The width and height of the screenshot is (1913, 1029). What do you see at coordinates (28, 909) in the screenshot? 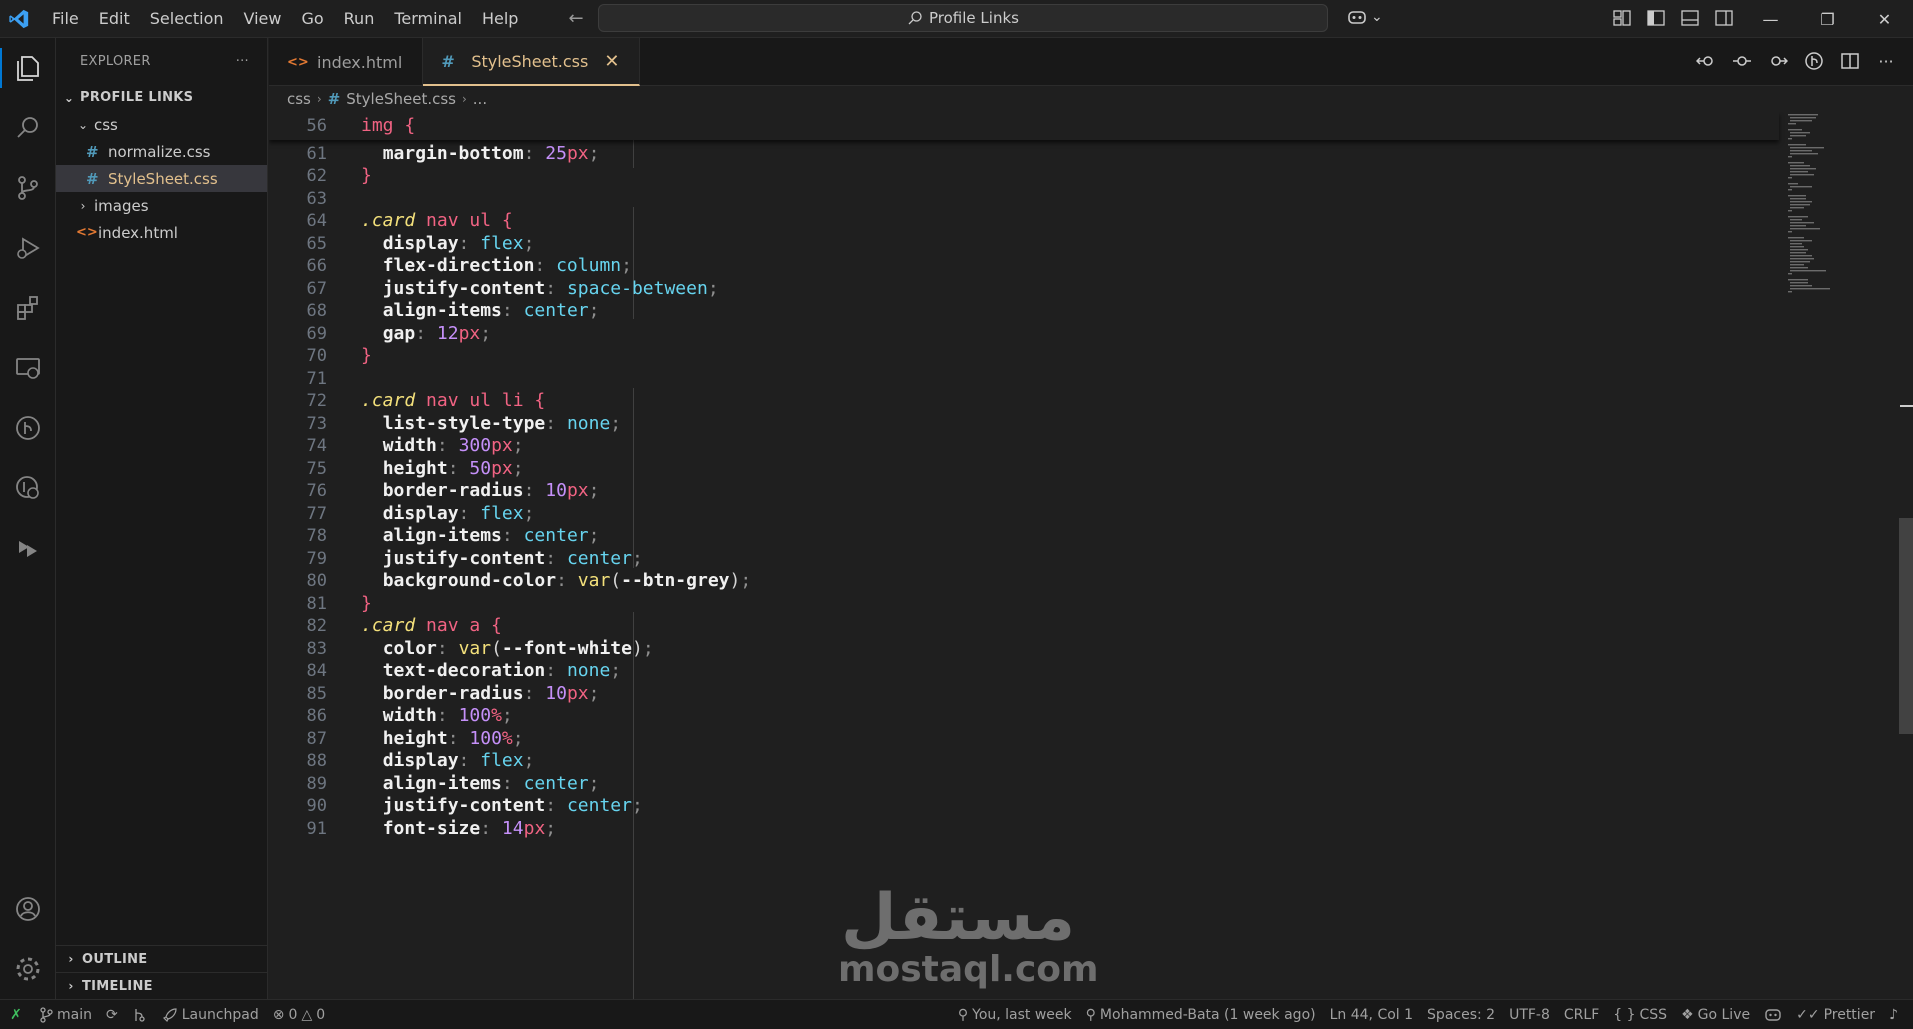
I see `accounts-icon` at bounding box center [28, 909].